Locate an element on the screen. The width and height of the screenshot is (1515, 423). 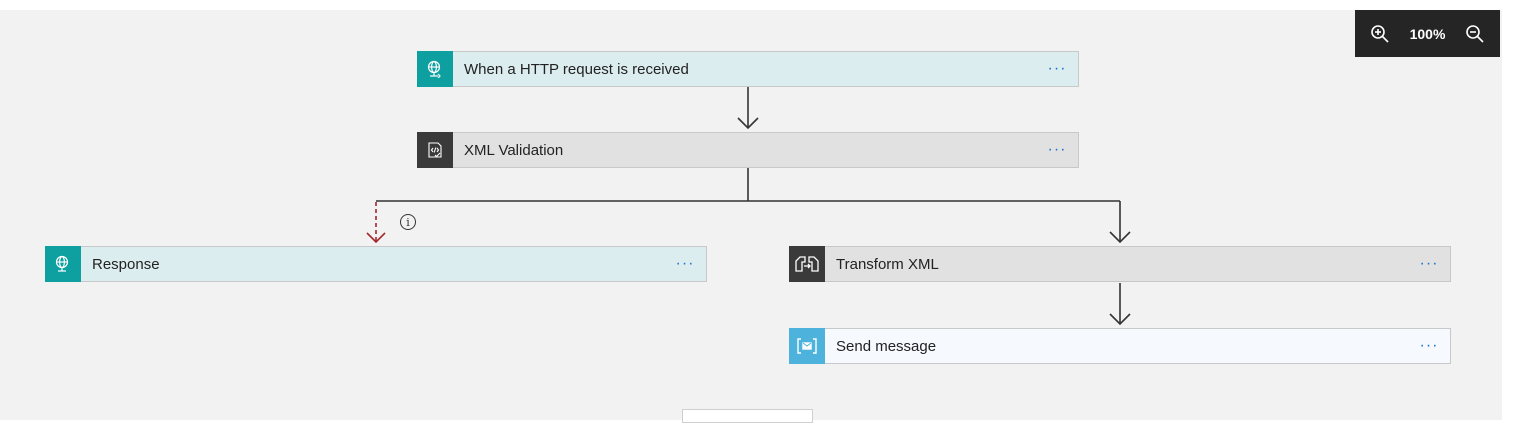
service-bus-icon is located at coordinates (807, 346).